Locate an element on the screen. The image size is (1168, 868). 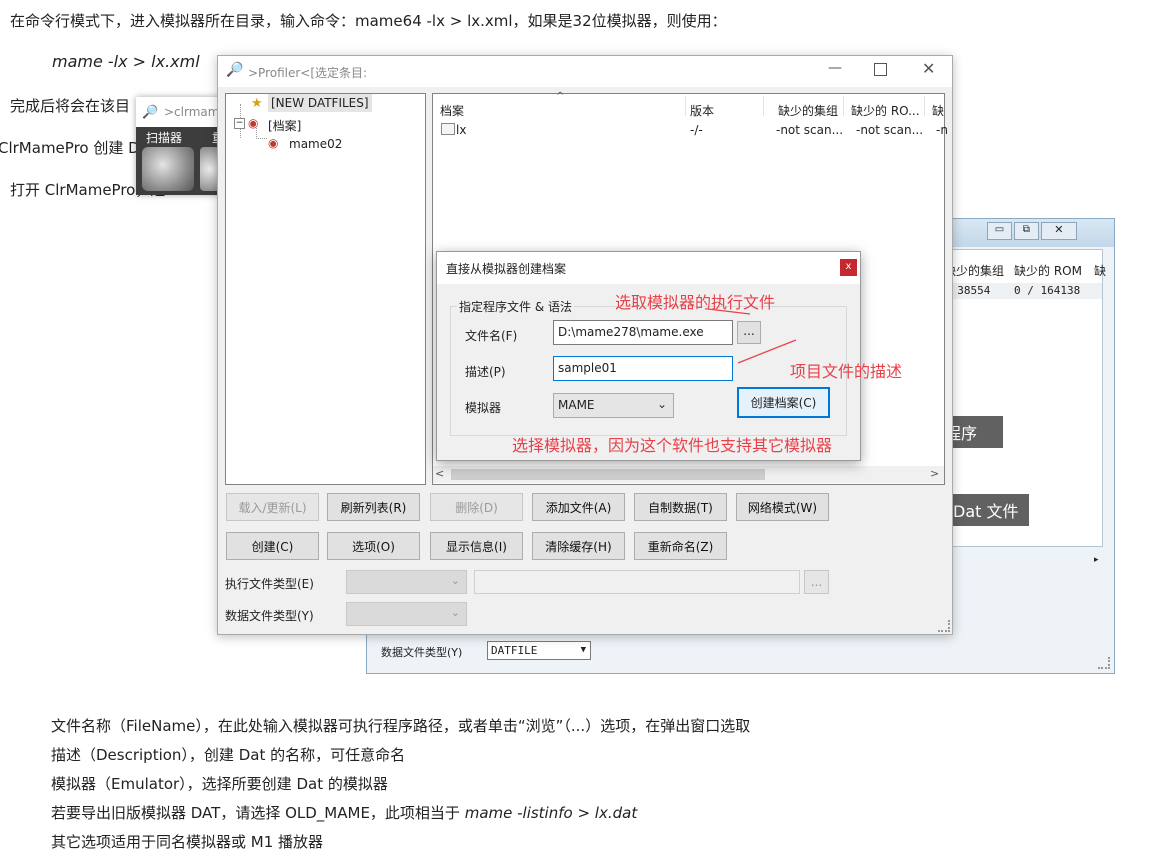
rename-button: 重新命名(Z) is located at coordinates (680, 546).